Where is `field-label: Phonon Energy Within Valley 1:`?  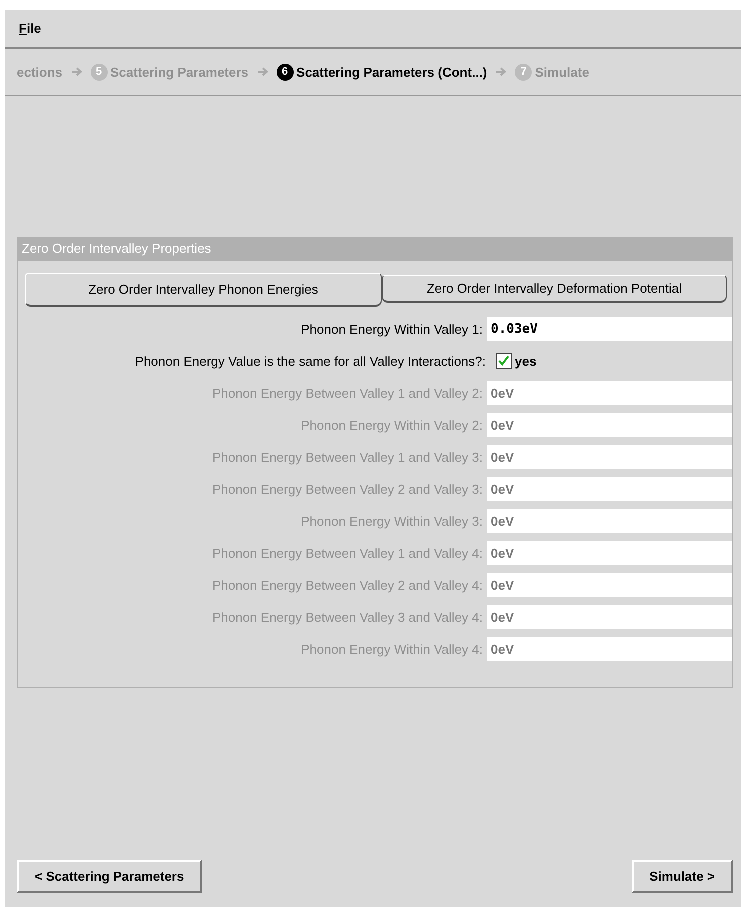 field-label: Phonon Energy Within Valley 1: is located at coordinates (392, 329).